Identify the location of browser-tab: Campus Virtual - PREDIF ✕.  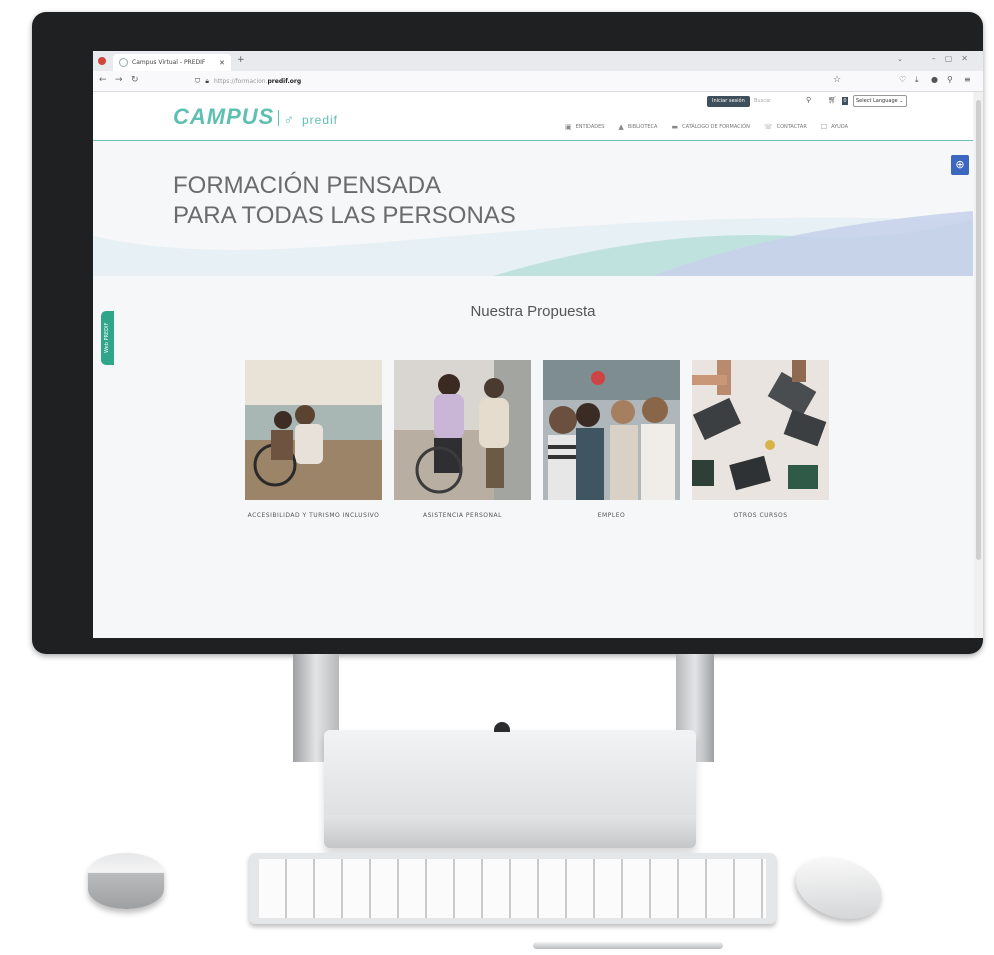
(172, 62).